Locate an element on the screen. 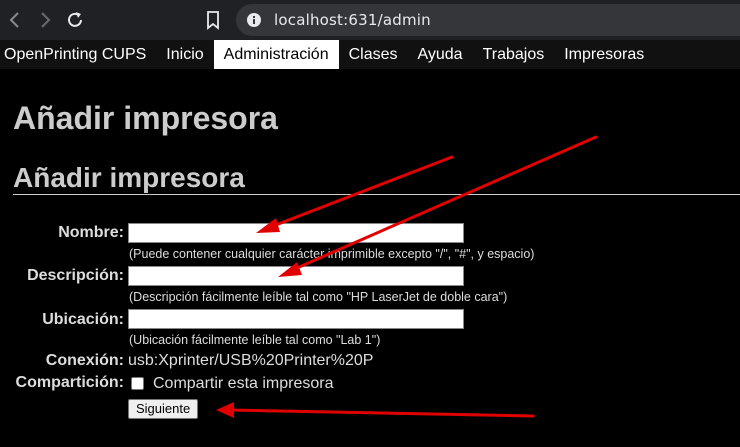 This screenshot has height=447, width=740. site-info-icon is located at coordinates (254, 20).